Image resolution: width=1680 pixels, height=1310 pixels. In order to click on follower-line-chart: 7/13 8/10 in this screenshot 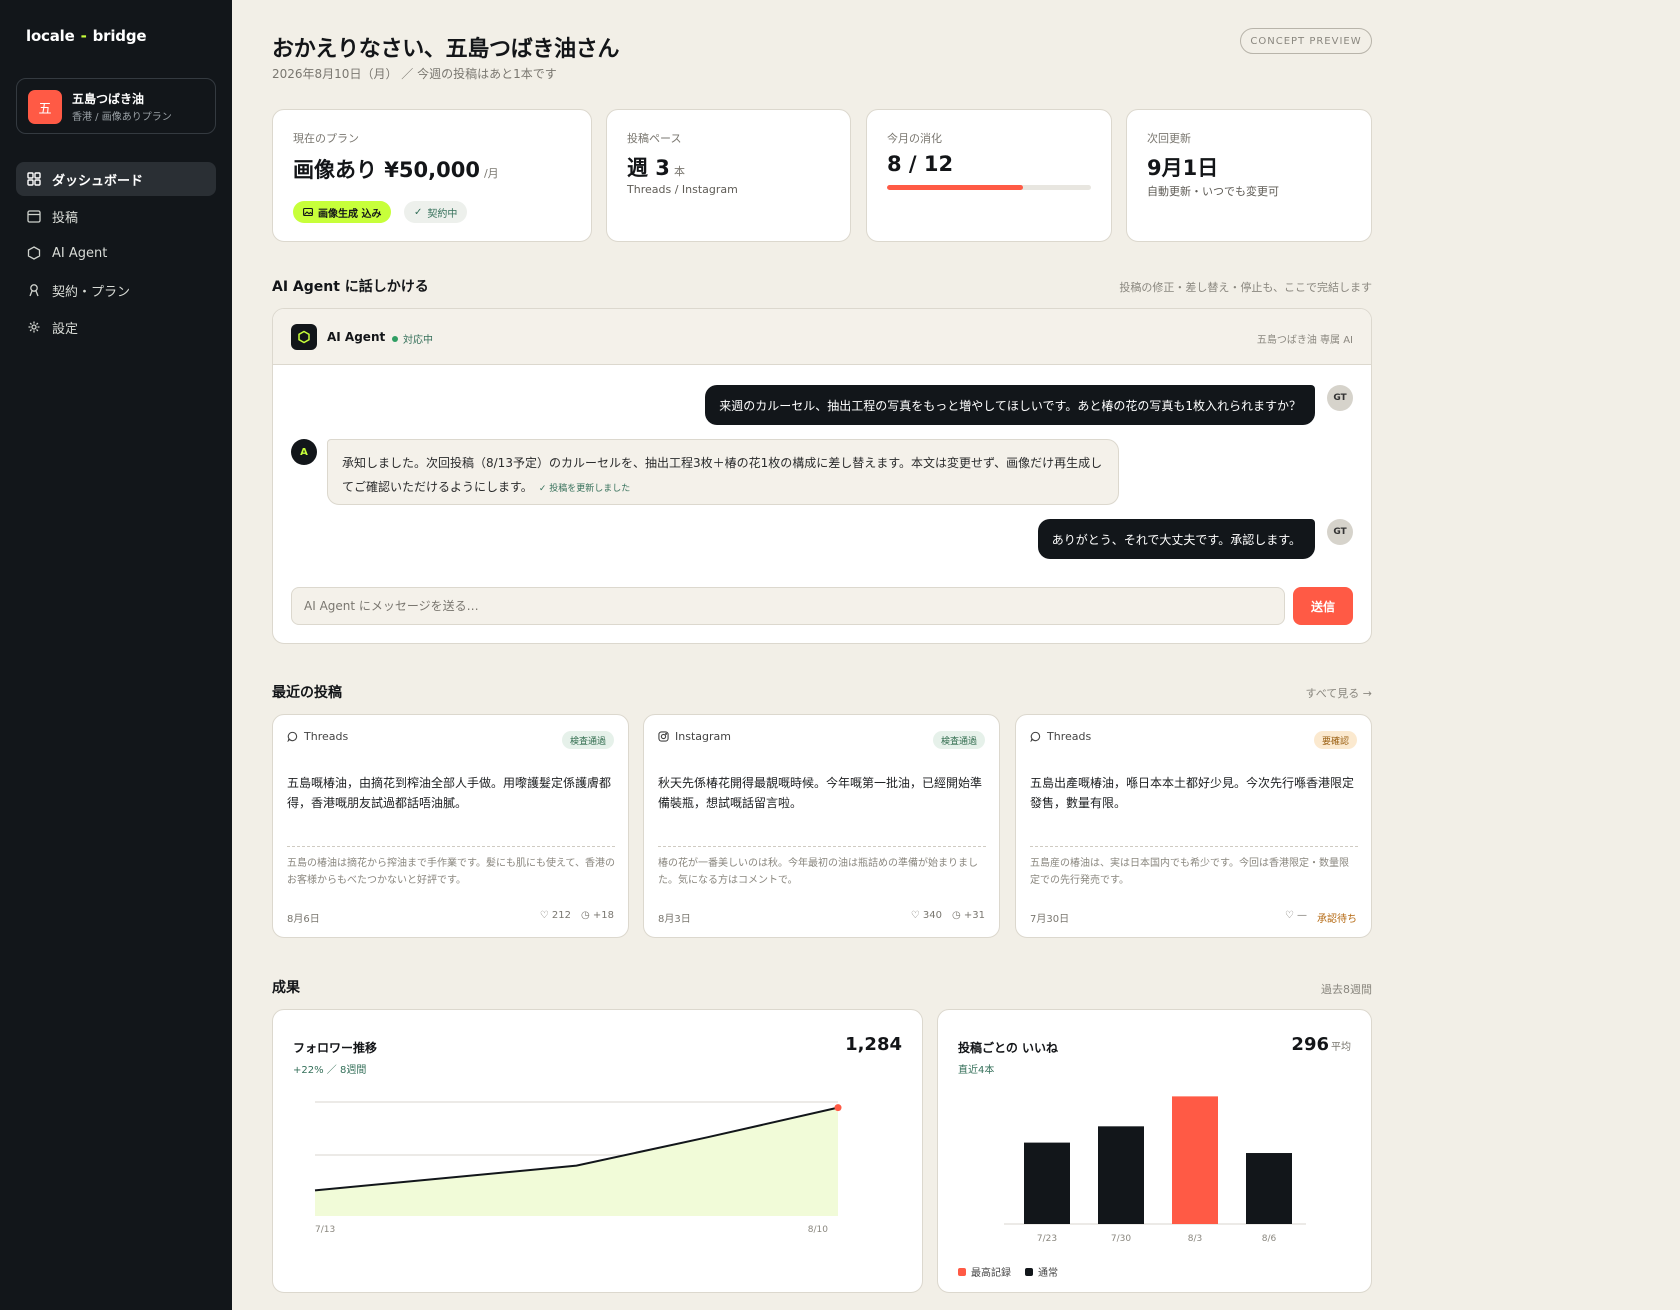, I will do `click(578, 1168)`.